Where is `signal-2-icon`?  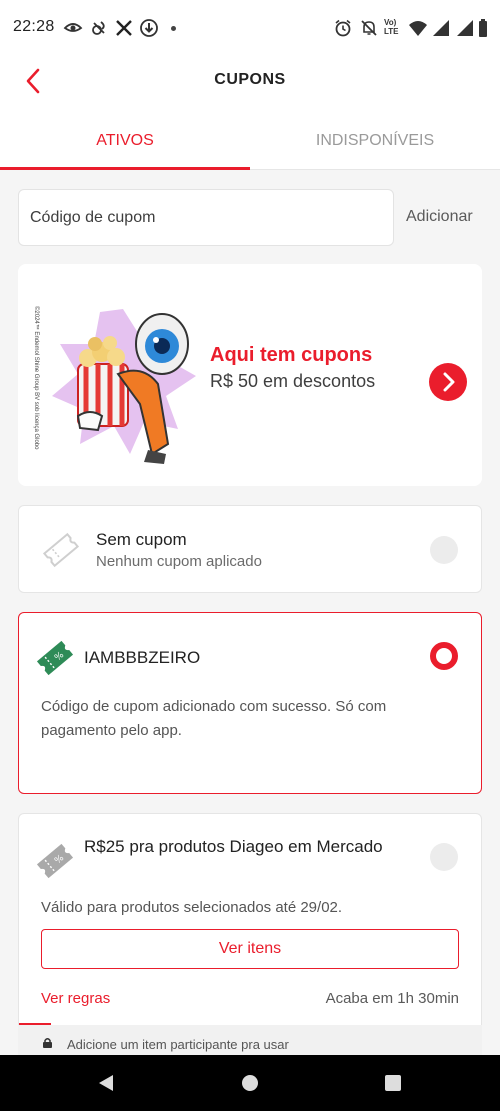 signal-2-icon is located at coordinates (465, 28).